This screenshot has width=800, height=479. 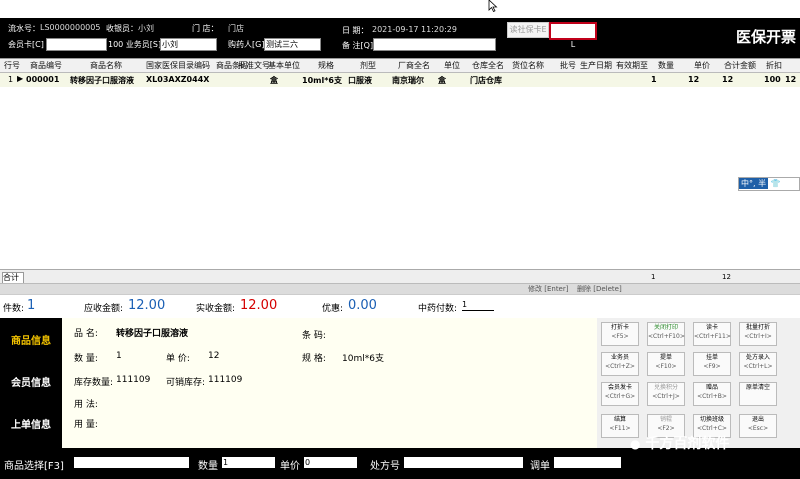 What do you see at coordinates (104, 309) in the screenshot?
I see `receivable-label: 应收金额:` at bounding box center [104, 309].